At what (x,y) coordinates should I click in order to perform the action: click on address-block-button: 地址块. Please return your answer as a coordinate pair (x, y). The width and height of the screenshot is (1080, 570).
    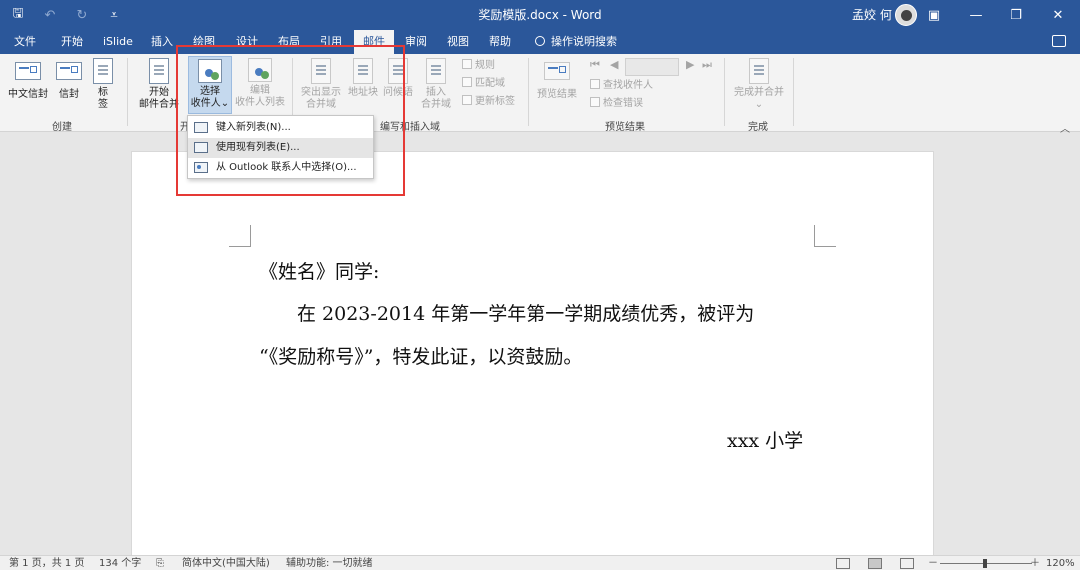
    Looking at the image, I should click on (363, 78).